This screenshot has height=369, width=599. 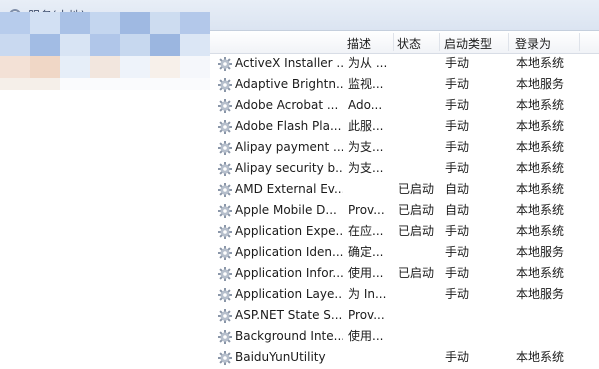 What do you see at coordinates (404, 105) in the screenshot?
I see `service-row: Adobe Acrobat ... Ado... 手动 本地系统` at bounding box center [404, 105].